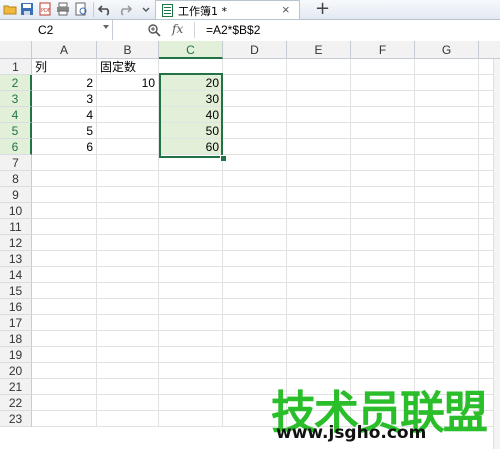 This screenshot has height=449, width=500. Describe the element at coordinates (255, 307) in the screenshot. I see `cell-d16` at that location.